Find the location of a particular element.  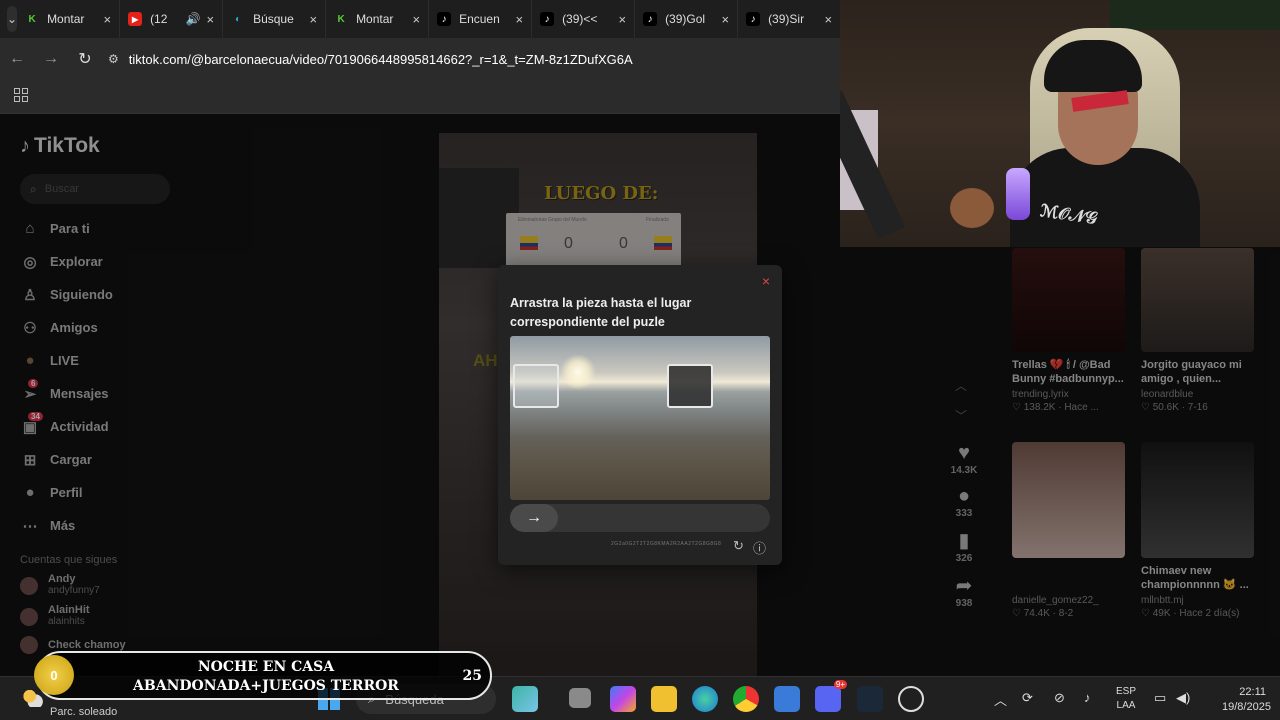

copilot-icon is located at coordinates (623, 699).